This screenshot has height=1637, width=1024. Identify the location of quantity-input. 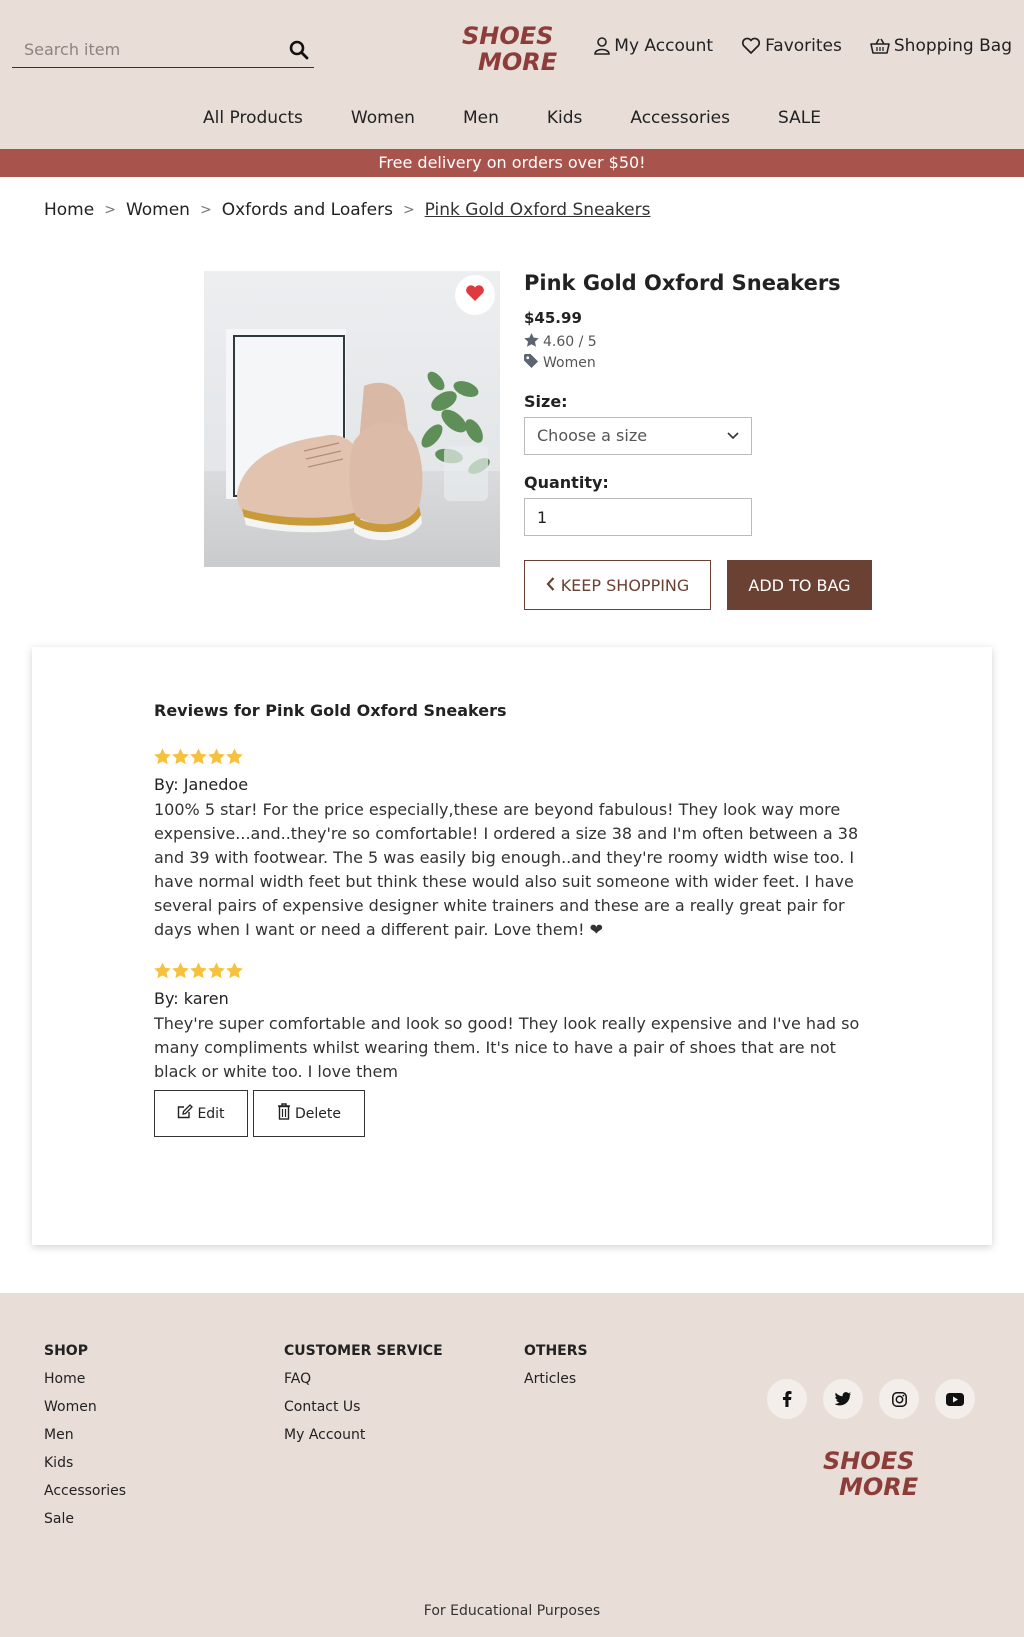
(638, 517).